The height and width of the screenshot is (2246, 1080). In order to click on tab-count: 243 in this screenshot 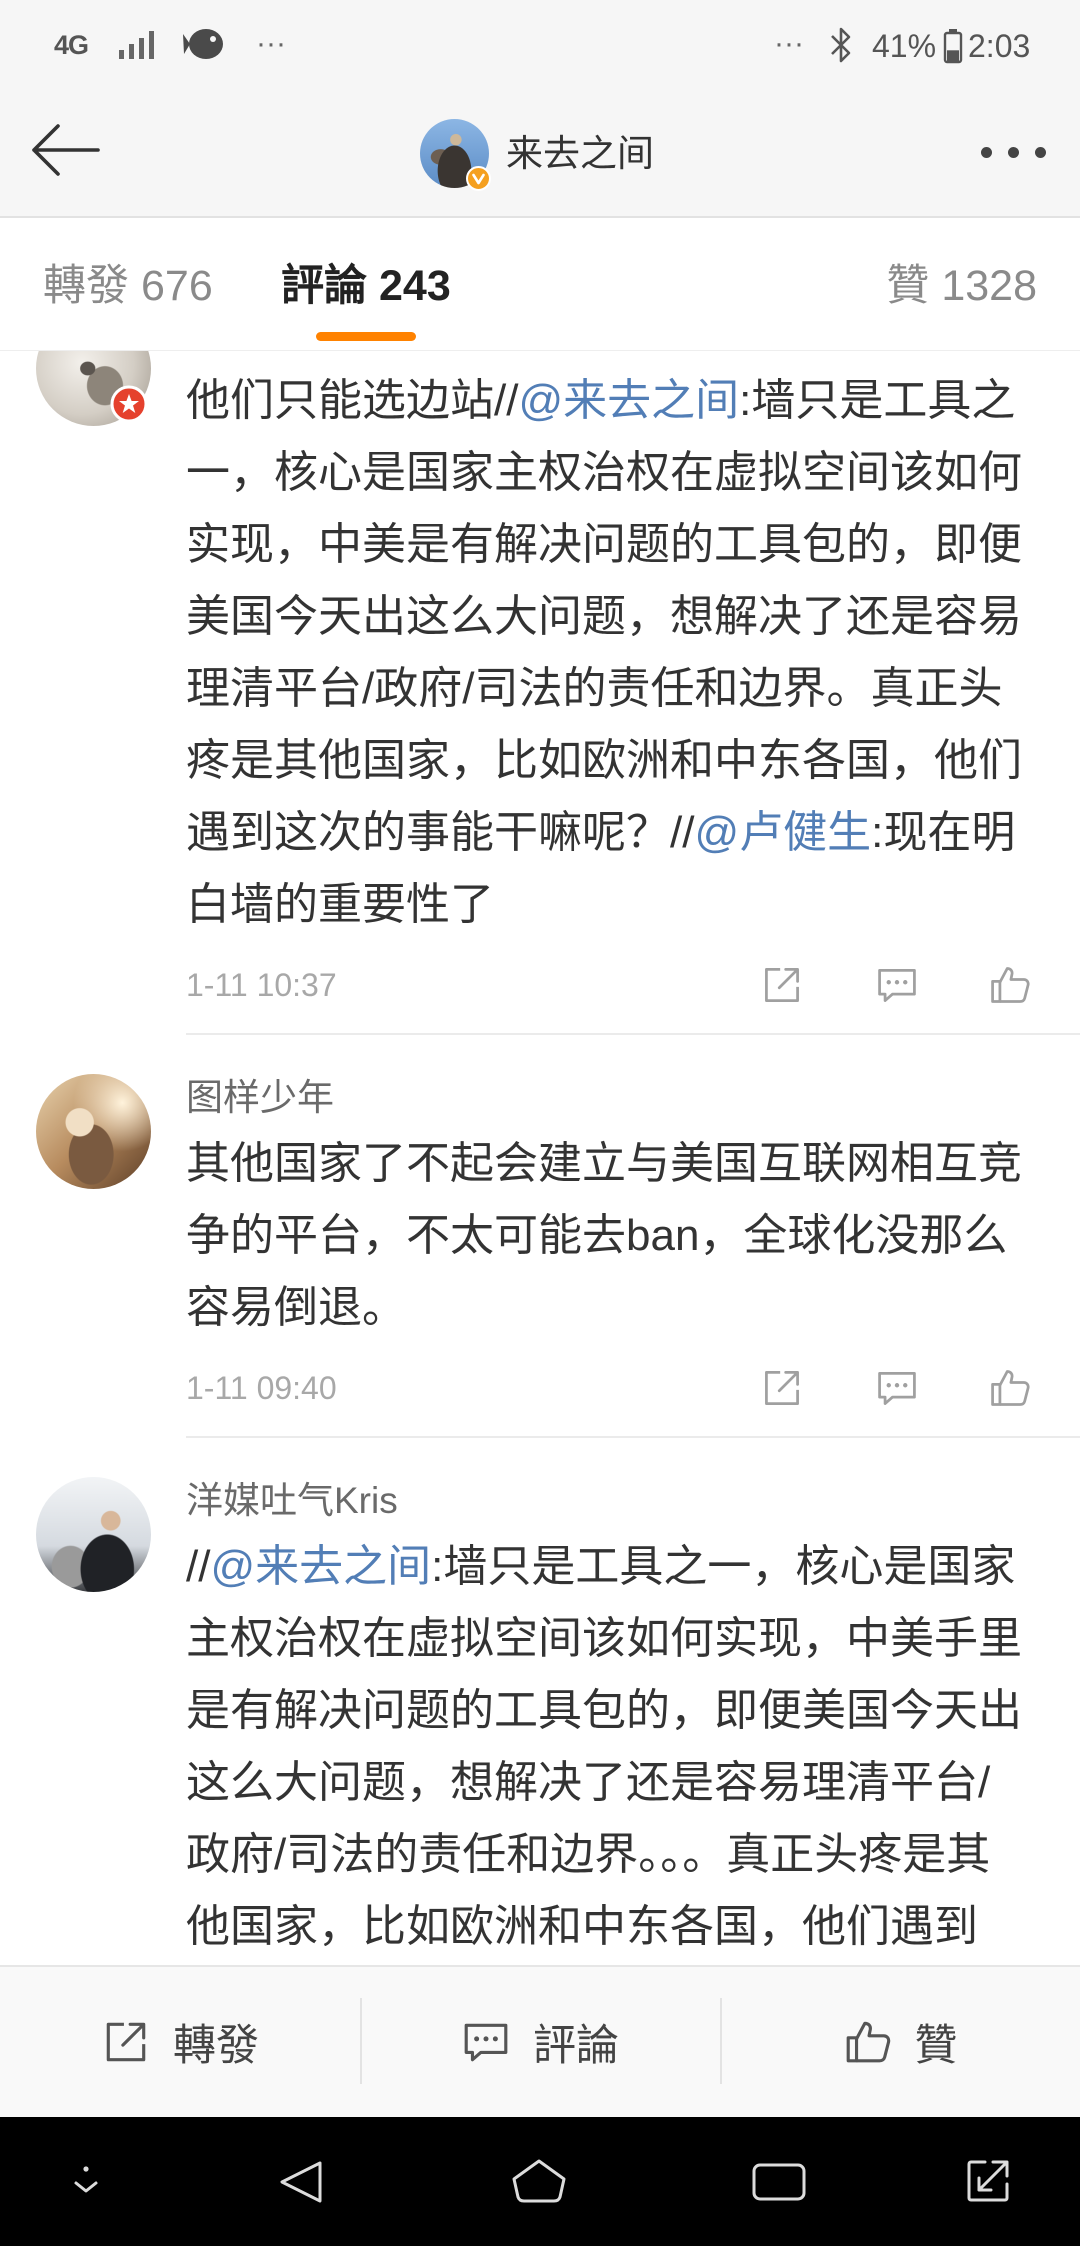, I will do `click(415, 286)`.